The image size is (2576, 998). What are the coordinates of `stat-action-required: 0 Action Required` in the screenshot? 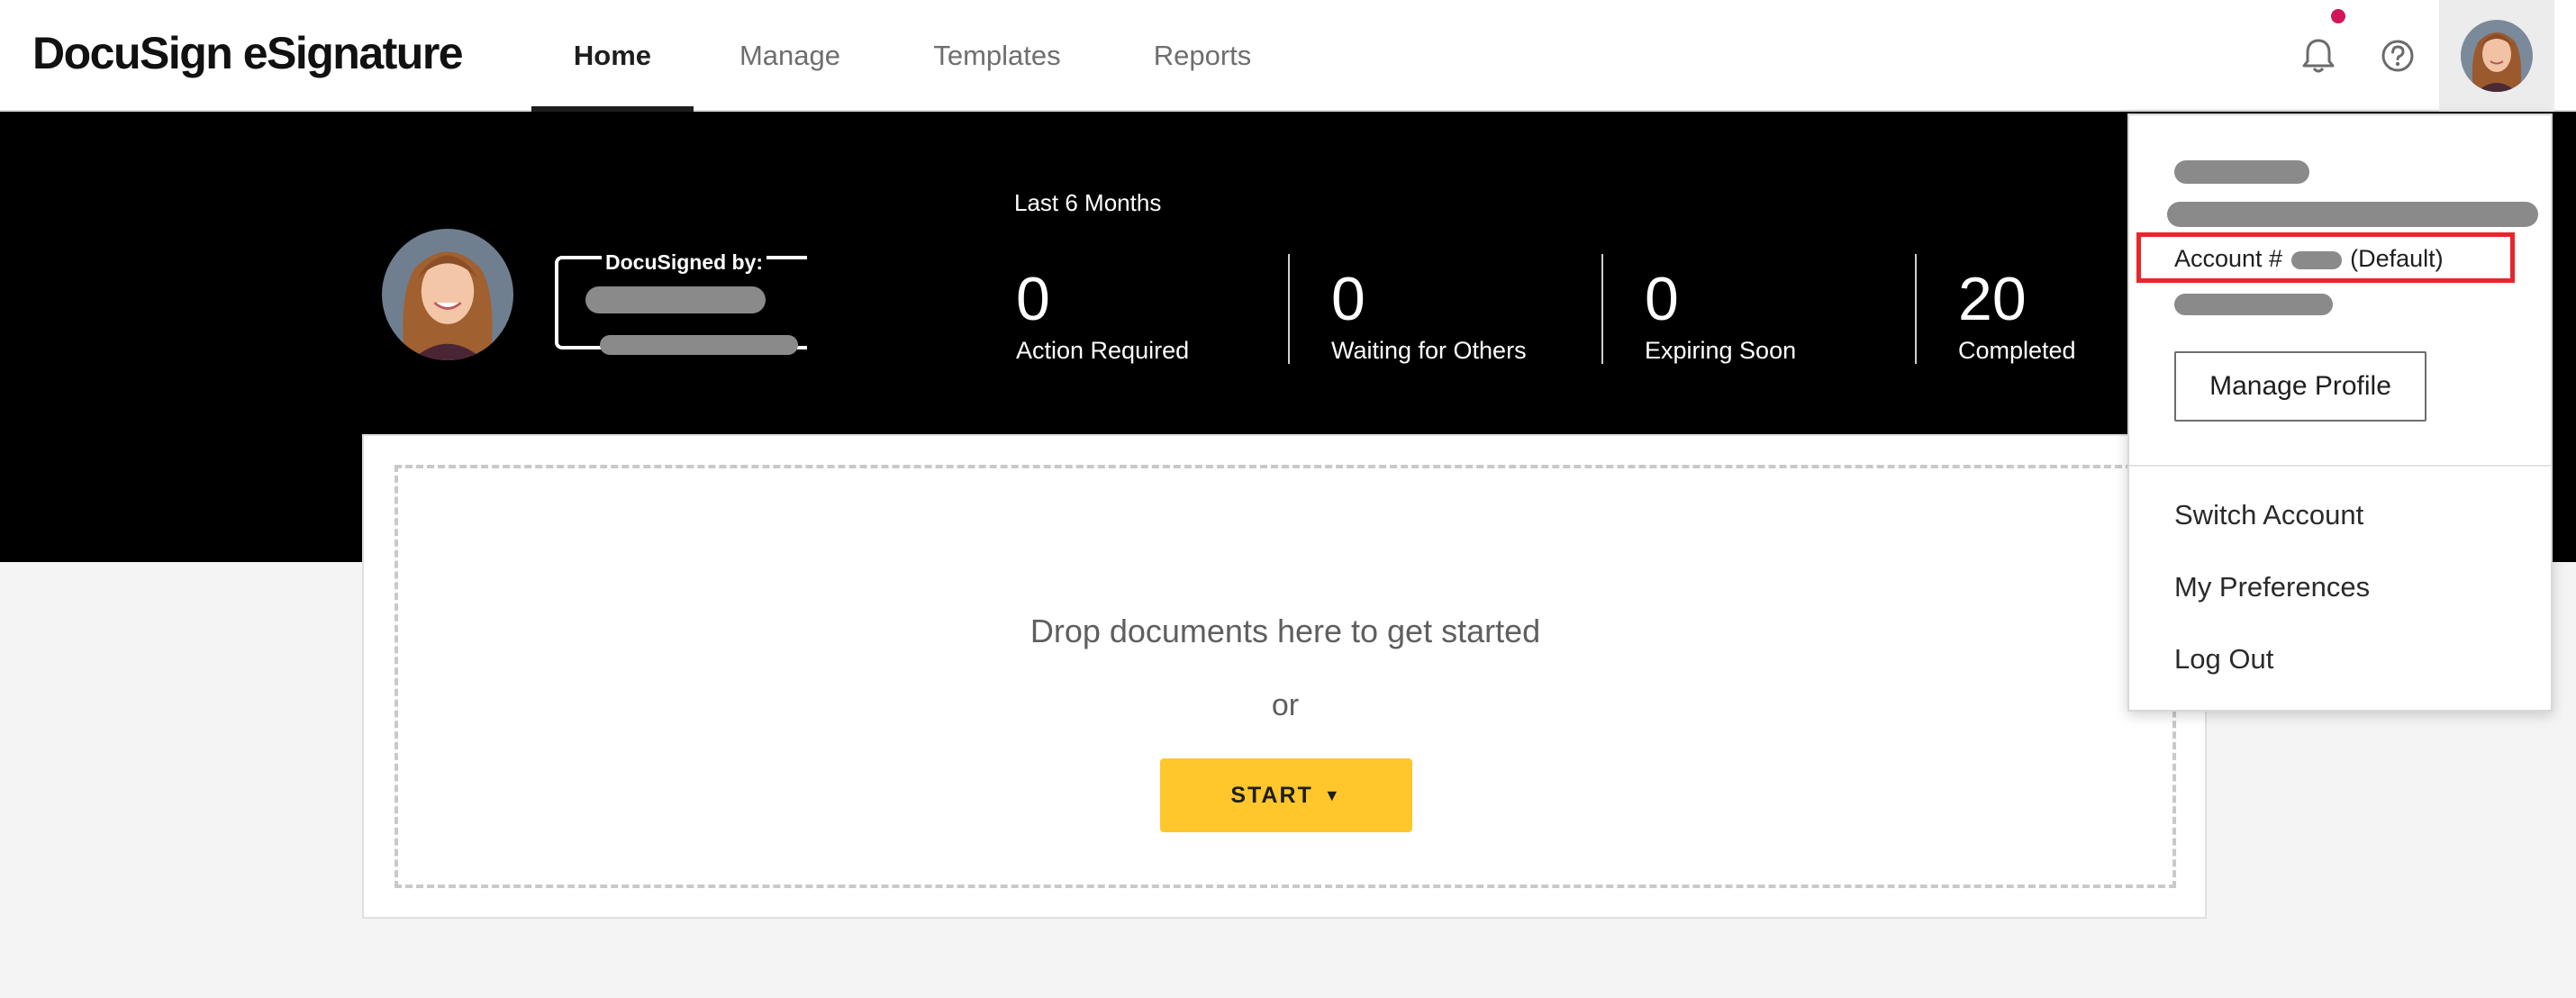 It's located at (1102, 314).